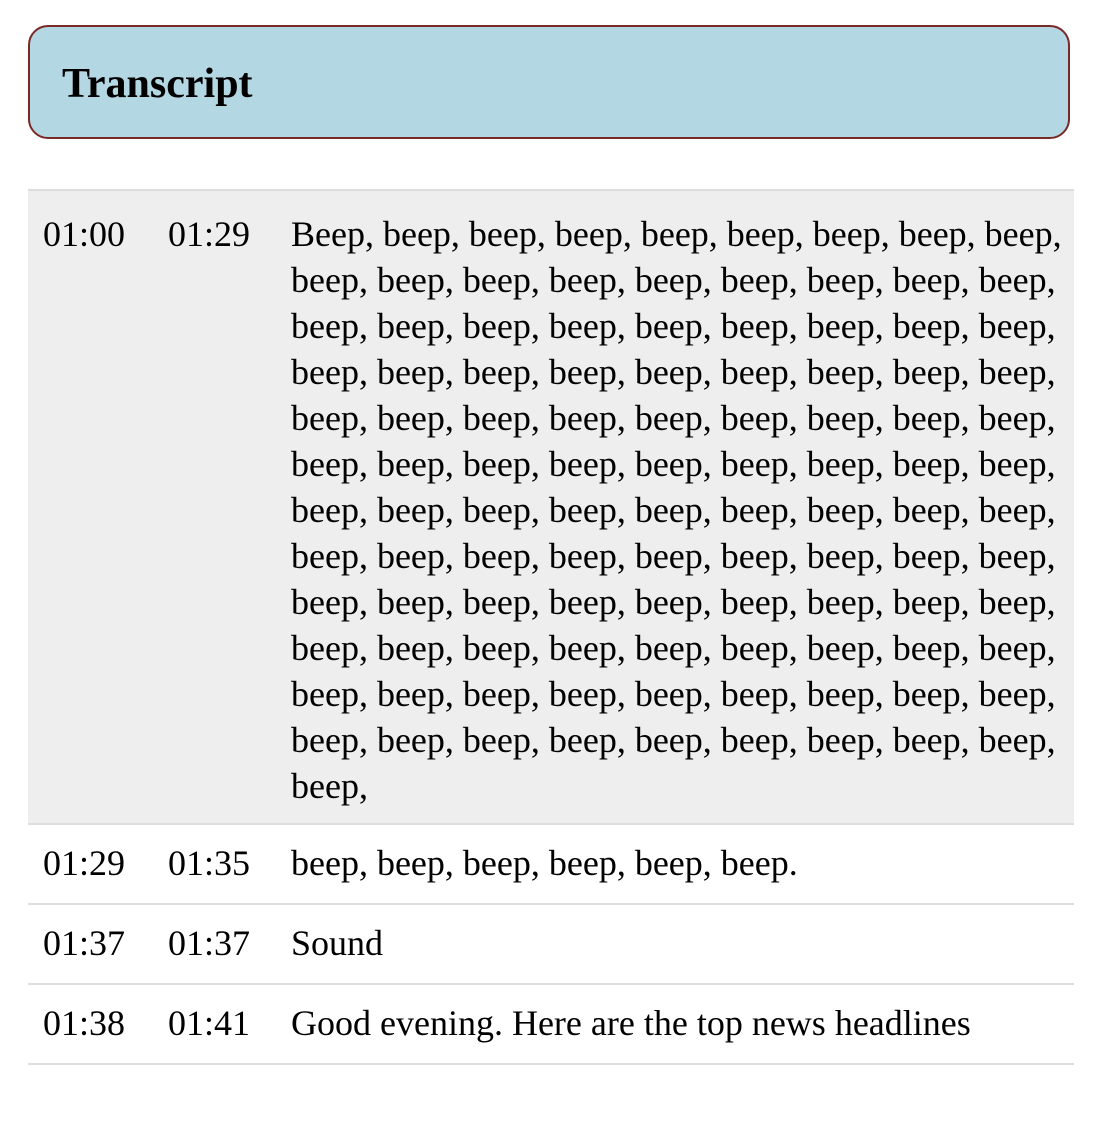  Describe the element at coordinates (209, 234) in the screenshot. I see `cue-end-time: 01:29` at that location.